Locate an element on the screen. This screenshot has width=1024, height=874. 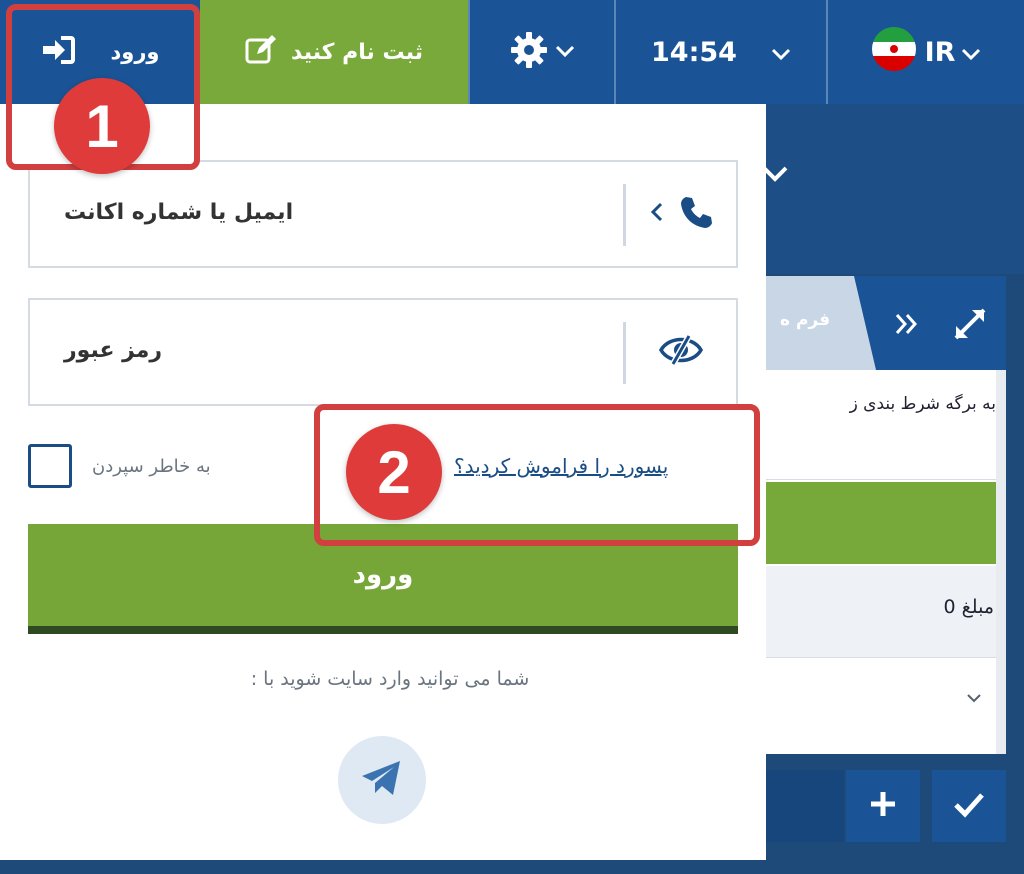
tab-forms: فرم ه is located at coordinates (821, 323).